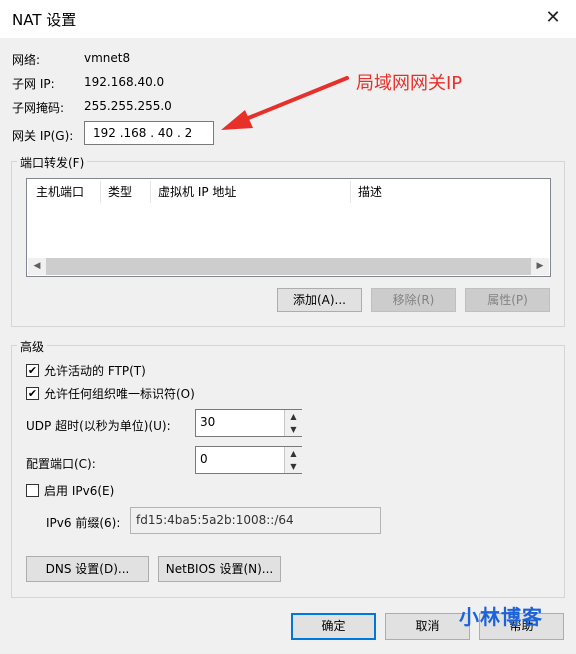 Image resolution: width=576 pixels, height=654 pixels. I want to click on column-header-description: 描述, so click(449, 192).